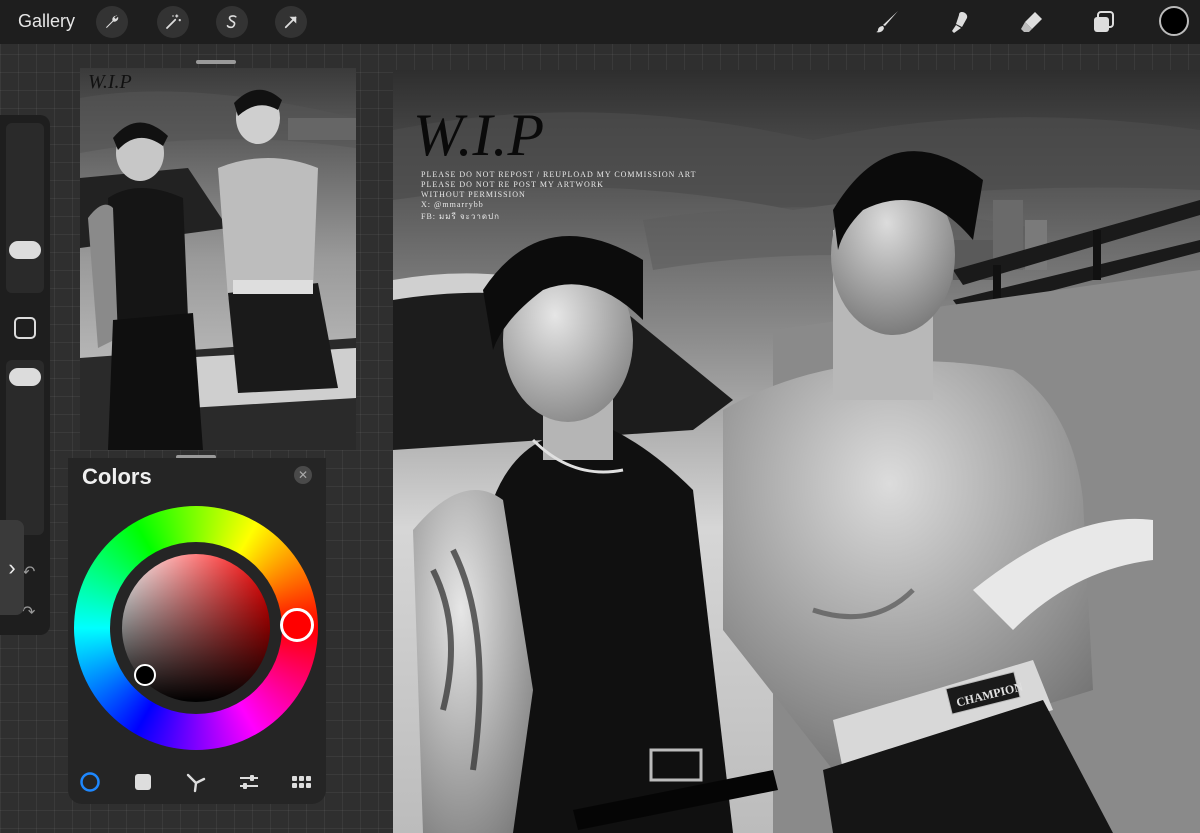  I want to click on eyedropper-square-icon, so click(25, 328).